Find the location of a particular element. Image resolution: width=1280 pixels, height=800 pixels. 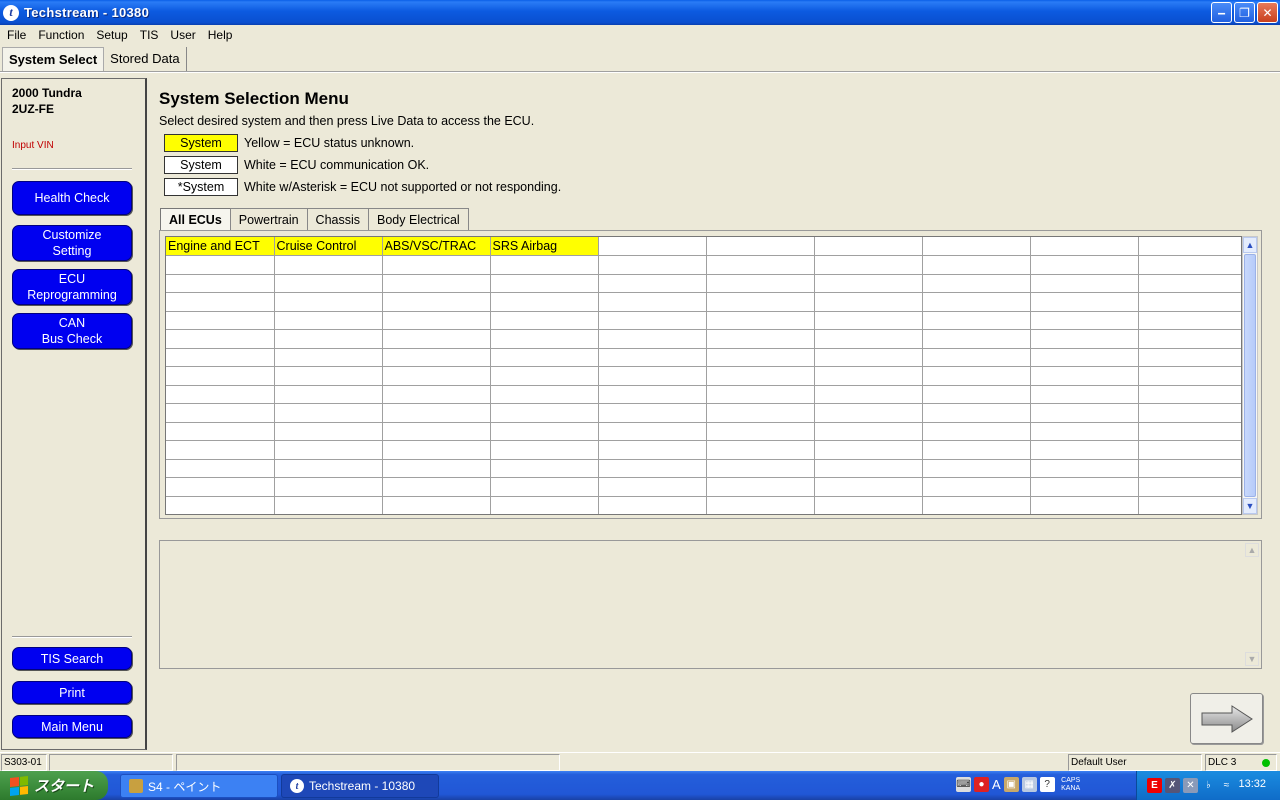

security-icon: ● is located at coordinates (981, 784).